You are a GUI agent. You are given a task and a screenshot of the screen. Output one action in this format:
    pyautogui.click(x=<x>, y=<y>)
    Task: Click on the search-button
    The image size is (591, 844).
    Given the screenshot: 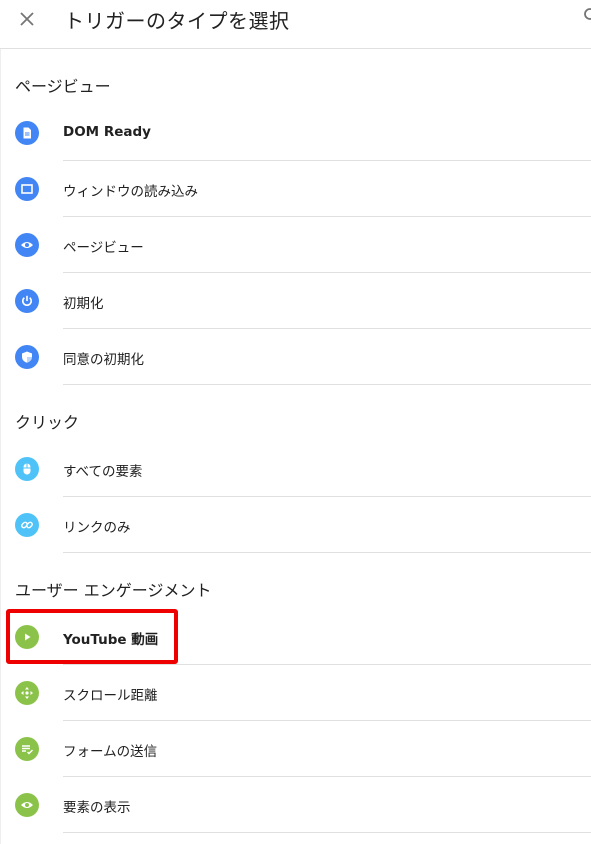 What is the action you would take?
    pyautogui.click(x=586, y=16)
    